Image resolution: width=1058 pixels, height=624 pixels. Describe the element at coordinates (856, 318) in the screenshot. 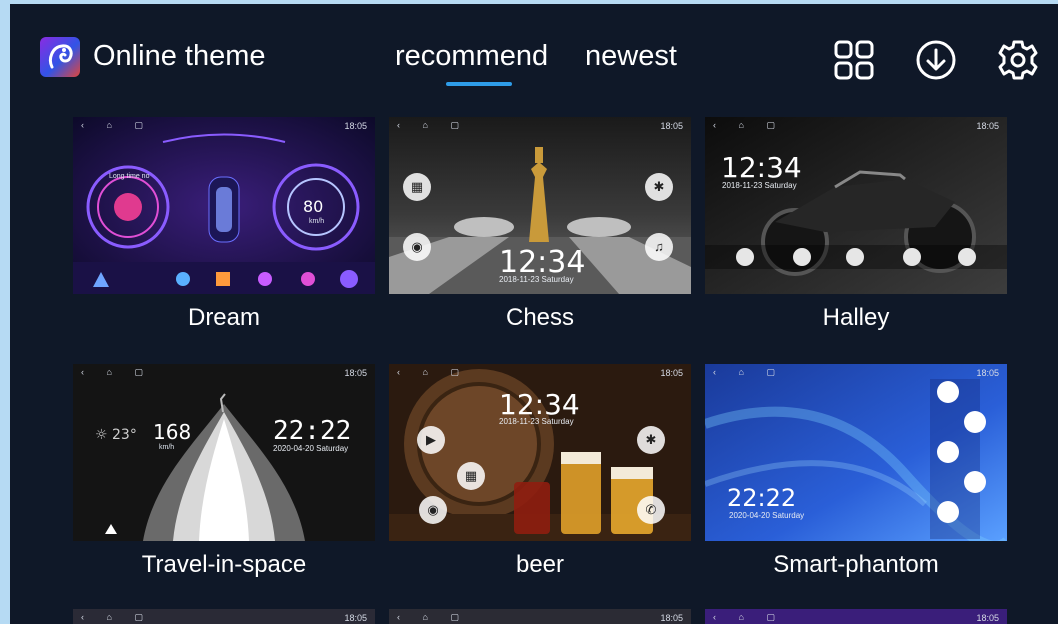

I see `theme-label: Halley` at that location.